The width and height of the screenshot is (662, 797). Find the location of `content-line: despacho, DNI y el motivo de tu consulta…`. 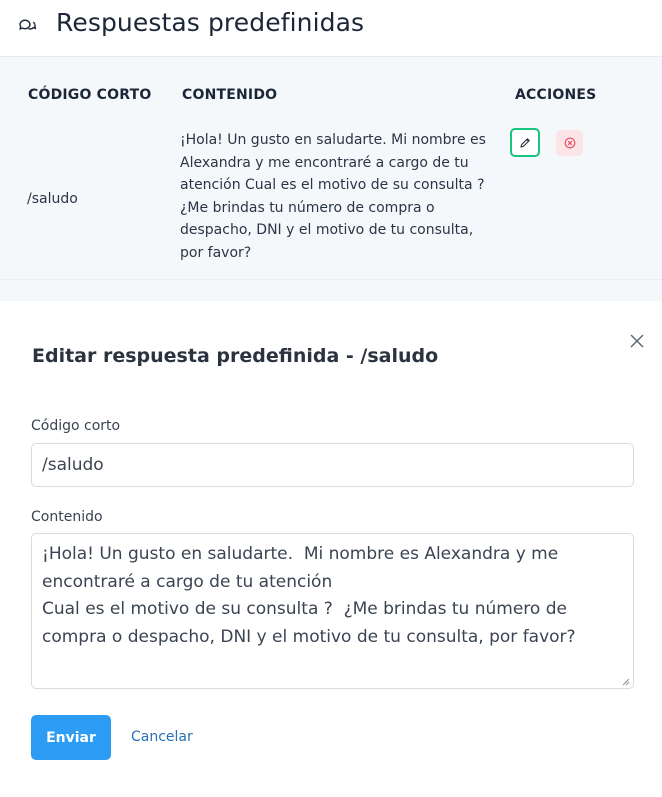

content-line: despacho, DNI y el motivo de tu consulta… is located at coordinates (327, 230).